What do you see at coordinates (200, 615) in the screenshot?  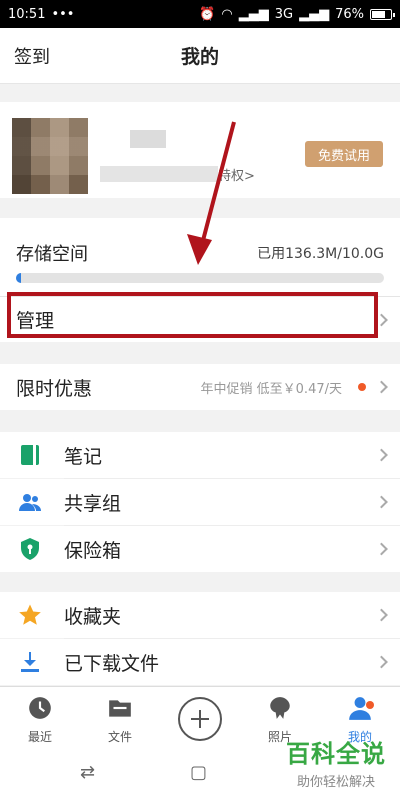 I see `list-item-favorites: 收藏夹` at bounding box center [200, 615].